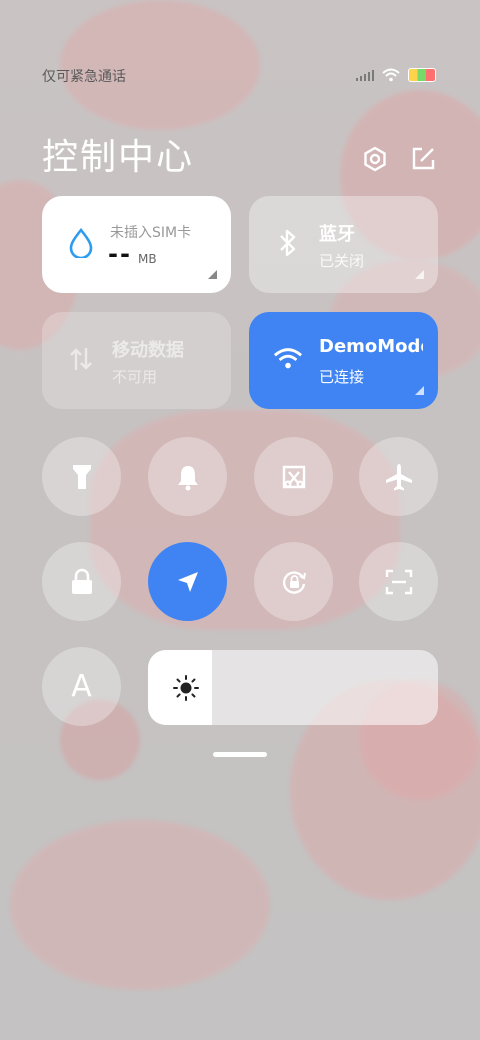 The image size is (480, 1040). I want to click on home-indicator, so click(240, 754).